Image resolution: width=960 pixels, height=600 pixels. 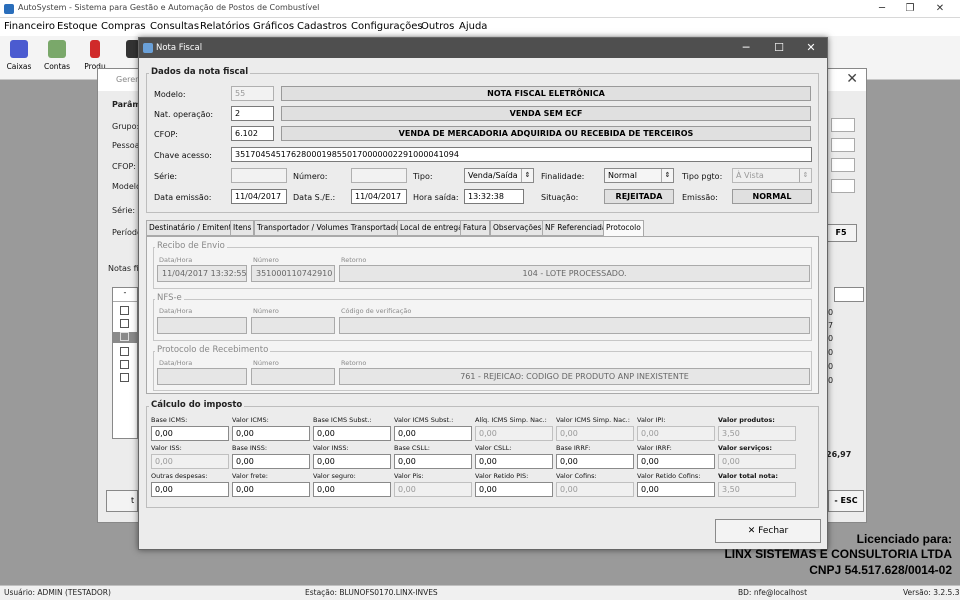 What do you see at coordinates (517, 228) in the screenshot?
I see `tab-observacoes: Observações` at bounding box center [517, 228].